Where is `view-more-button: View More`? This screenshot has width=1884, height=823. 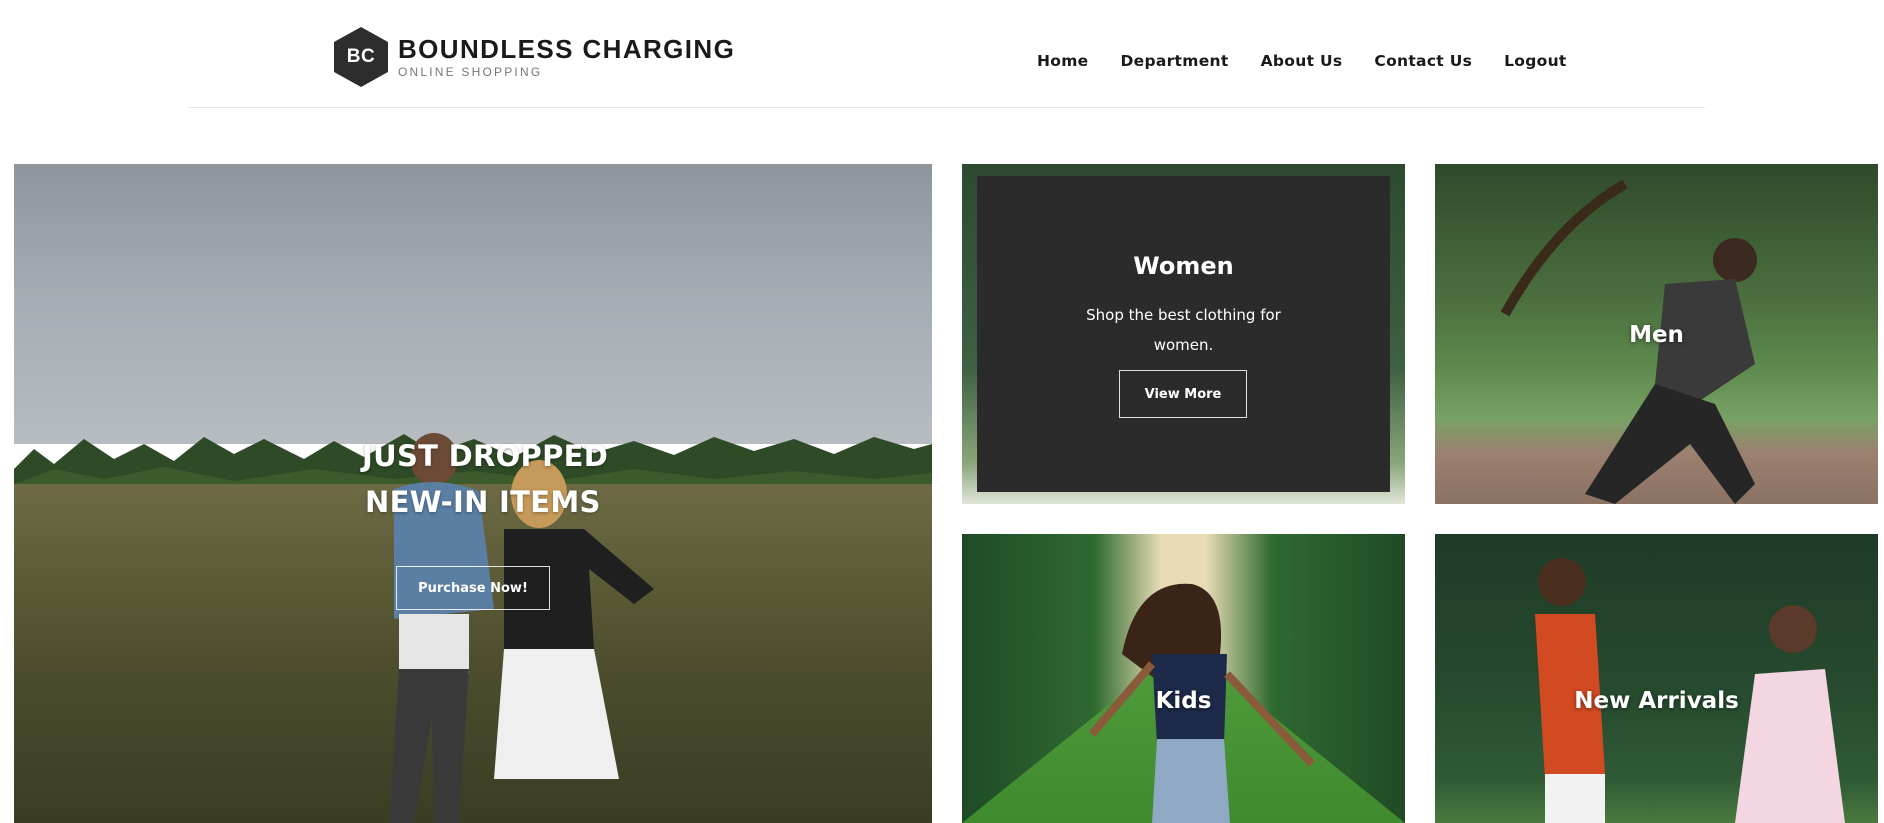
view-more-button: View More is located at coordinates (1183, 394).